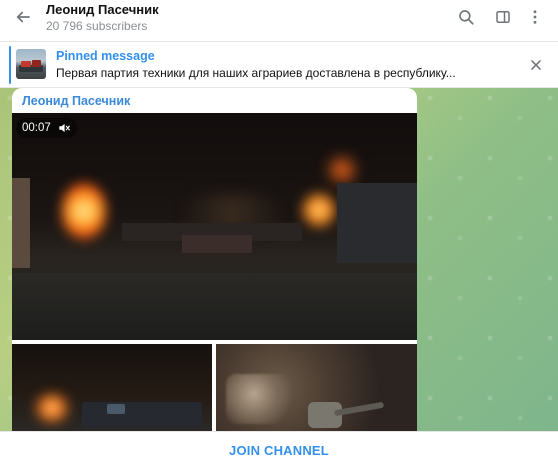 This screenshot has width=558, height=469. What do you see at coordinates (279, 21) in the screenshot?
I see `chat-header: Леонид Пасечник 20 796 subscribers` at bounding box center [279, 21].